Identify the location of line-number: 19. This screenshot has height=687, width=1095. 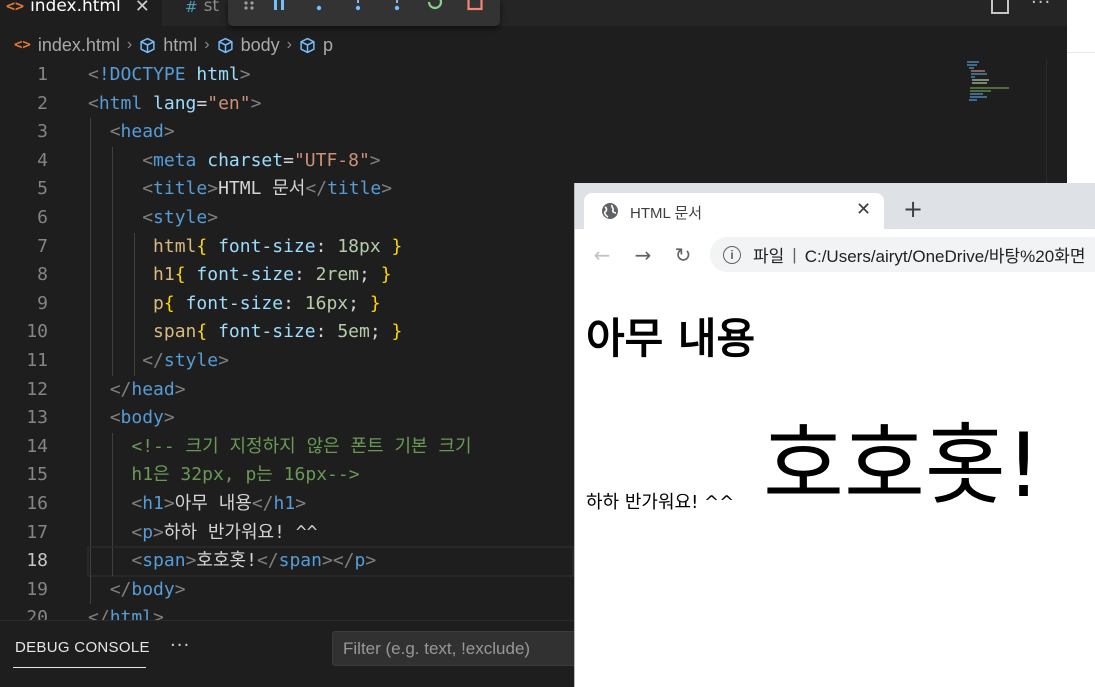
(37, 589).